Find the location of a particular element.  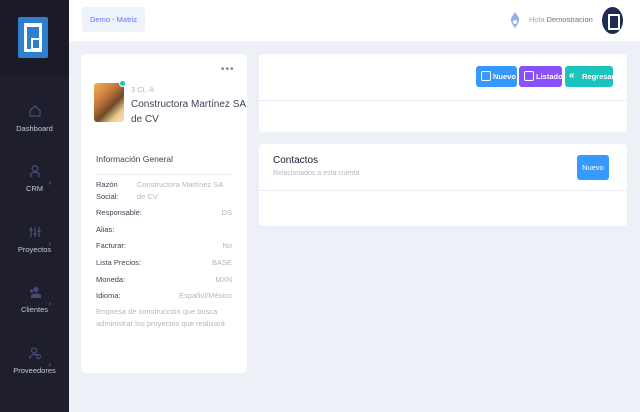

list-button-label: Listado is located at coordinates (549, 76).